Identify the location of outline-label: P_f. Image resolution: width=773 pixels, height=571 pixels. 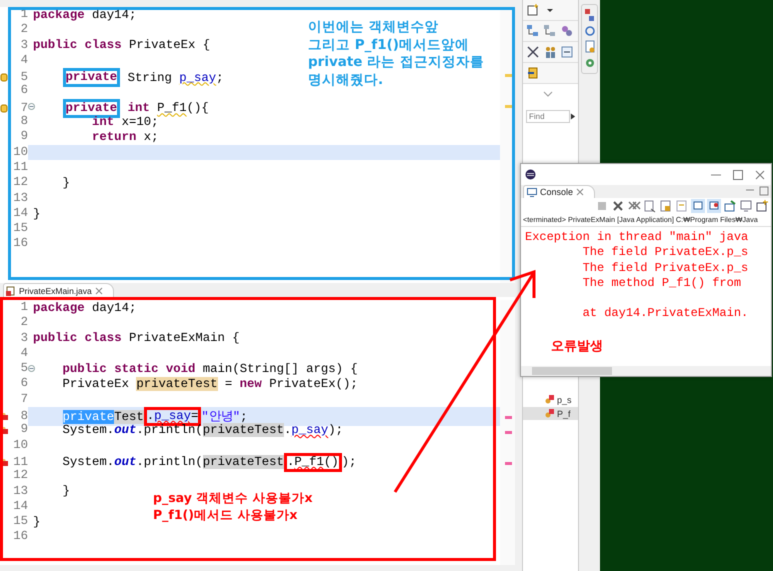
(564, 413).